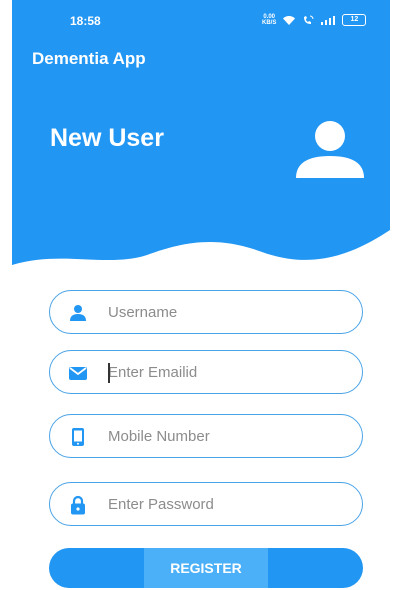 Image resolution: width=404 pixels, height=590 pixels. I want to click on text-cursor, so click(109, 373).